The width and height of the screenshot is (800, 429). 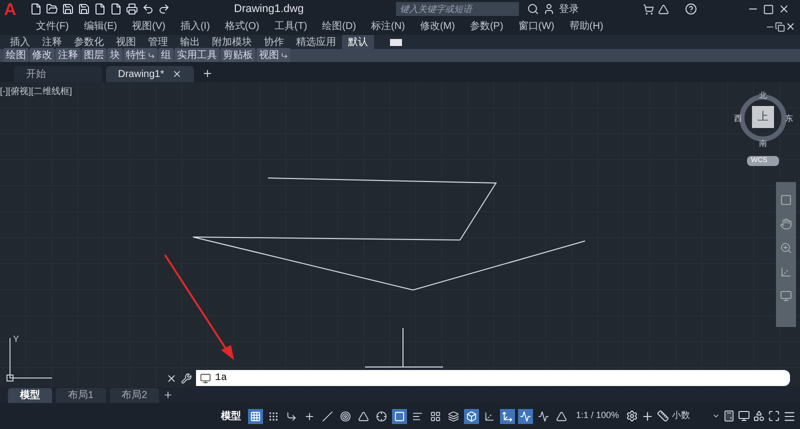 I want to click on menu-item: 窗口(W), so click(x=536, y=26).